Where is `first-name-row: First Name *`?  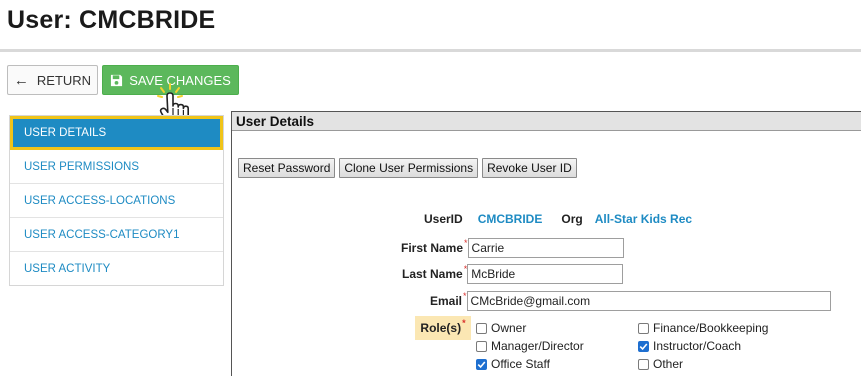 first-name-row: First Name * is located at coordinates (512, 248).